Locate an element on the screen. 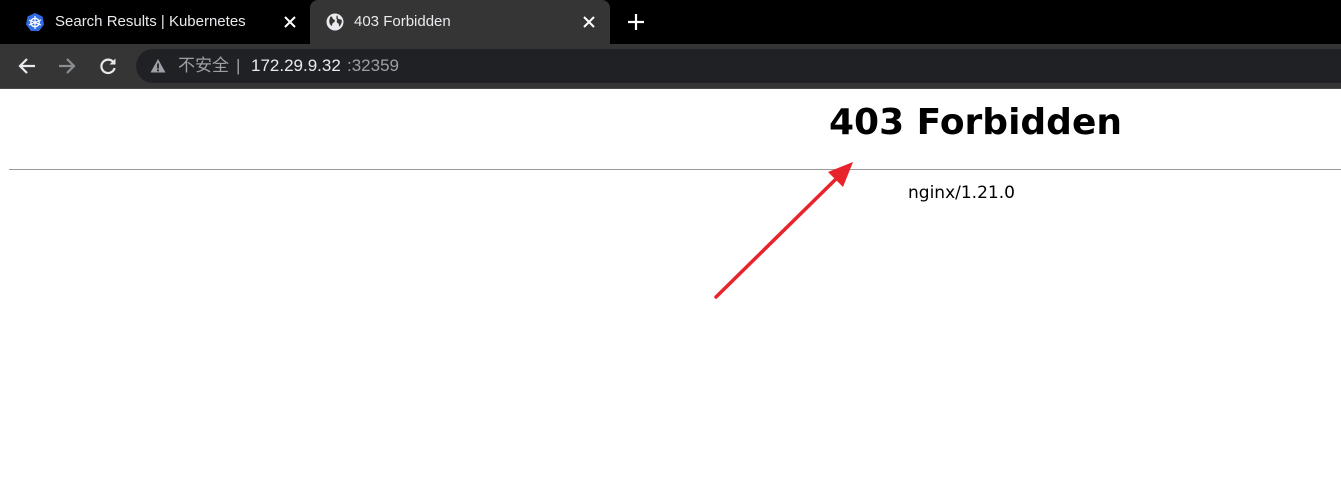 The height and width of the screenshot is (492, 1341). server-signature: nginx/1.21.0 is located at coordinates (961, 193).